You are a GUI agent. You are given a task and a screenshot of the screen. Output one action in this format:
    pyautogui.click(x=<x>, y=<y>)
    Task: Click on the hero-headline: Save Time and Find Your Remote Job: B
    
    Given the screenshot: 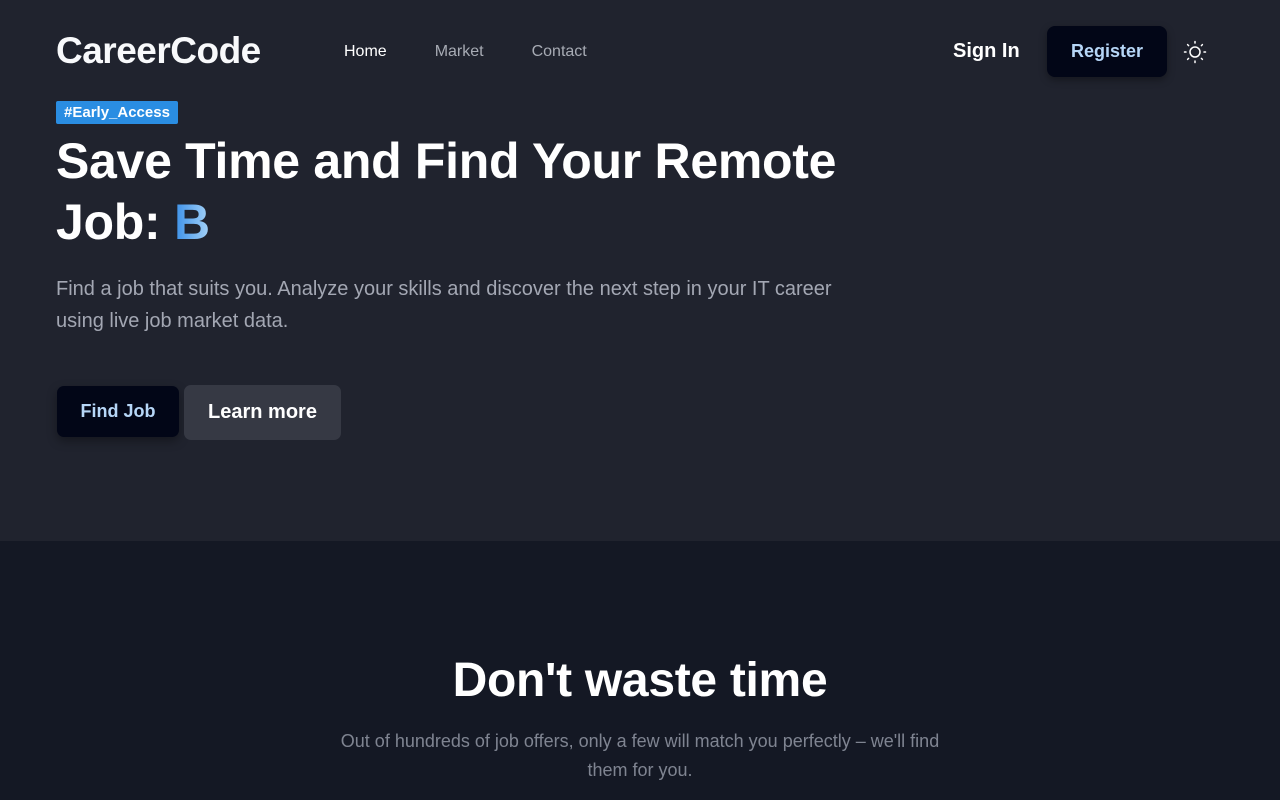 What is the action you would take?
    pyautogui.click(x=466, y=192)
    